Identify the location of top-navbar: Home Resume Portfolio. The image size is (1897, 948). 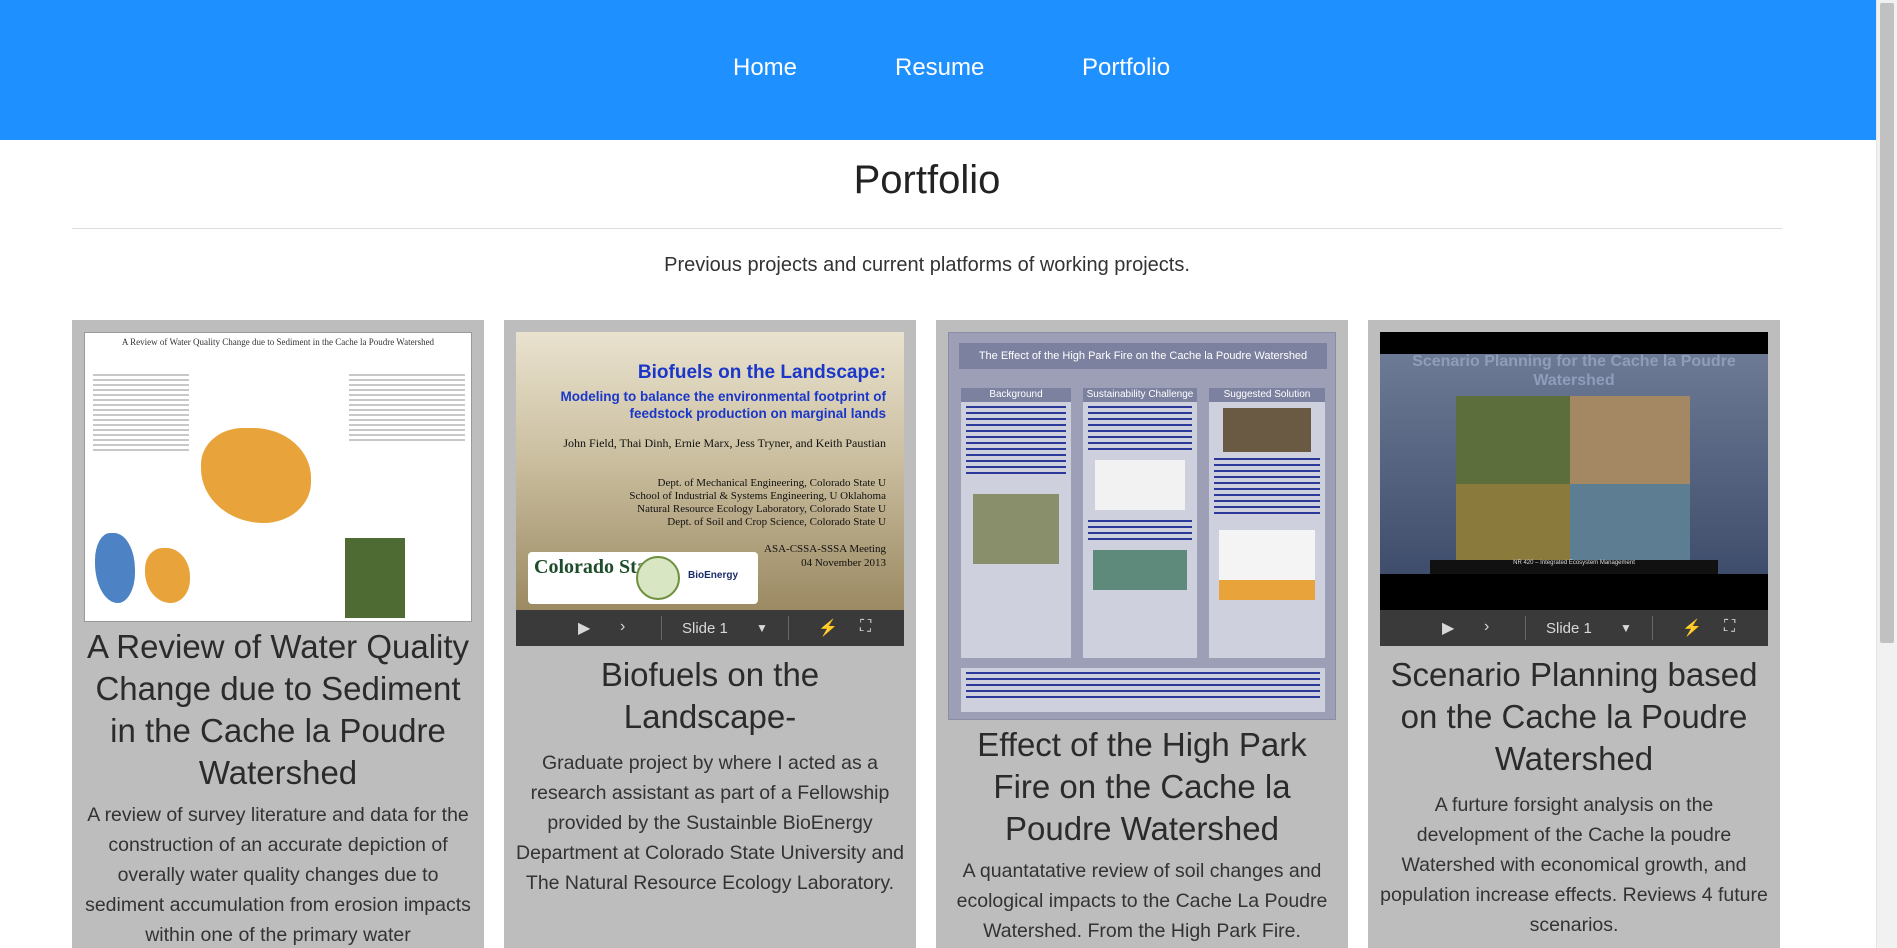
(938, 70).